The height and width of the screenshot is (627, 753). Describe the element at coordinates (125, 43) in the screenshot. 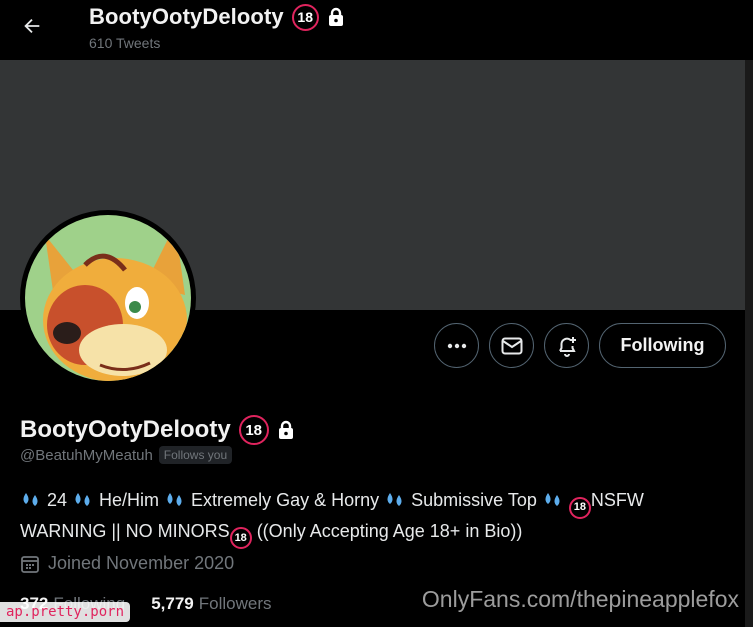

I see `tweet-count: 610 Tweets` at that location.